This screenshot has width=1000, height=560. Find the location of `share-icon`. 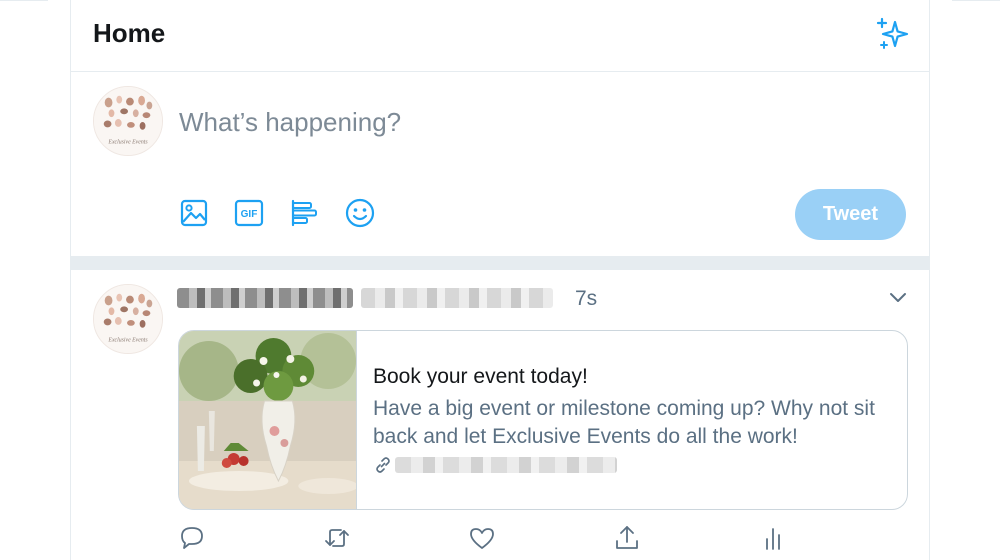

share-icon is located at coordinates (627, 537).